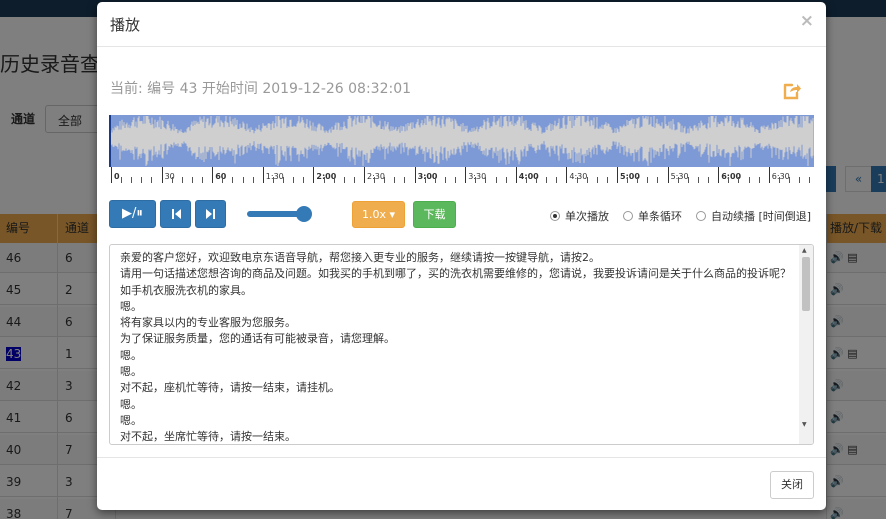 The height and width of the screenshot is (519, 886). I want to click on close-button: 关闭, so click(792, 485).